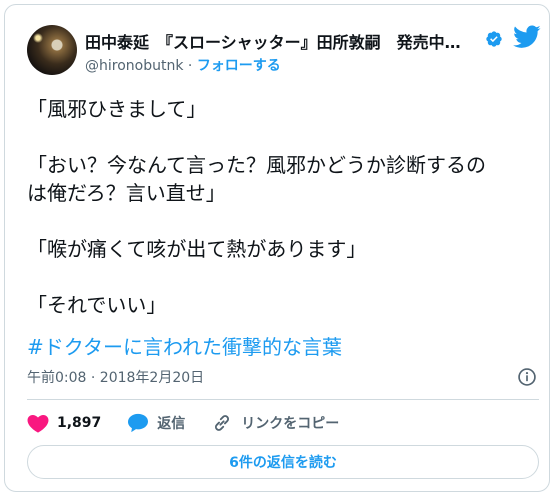 This screenshot has width=557, height=498. Describe the element at coordinates (156, 423) in the screenshot. I see `reply-button: 返信` at that location.